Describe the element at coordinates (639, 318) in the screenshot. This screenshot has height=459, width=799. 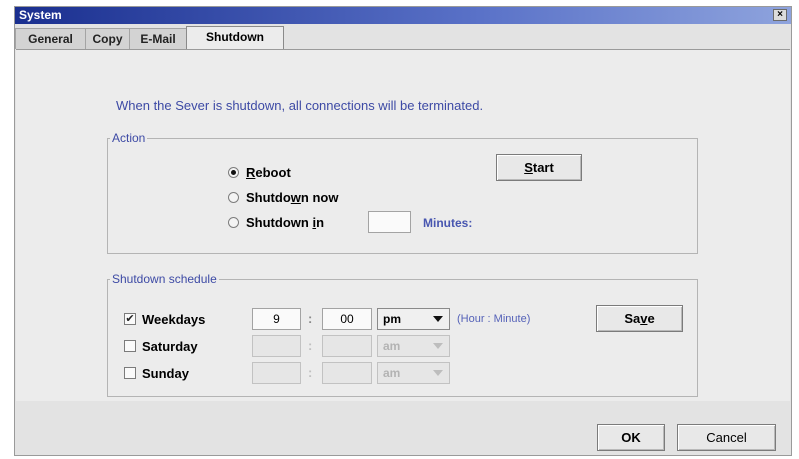
I see `save-button: Save` at that location.